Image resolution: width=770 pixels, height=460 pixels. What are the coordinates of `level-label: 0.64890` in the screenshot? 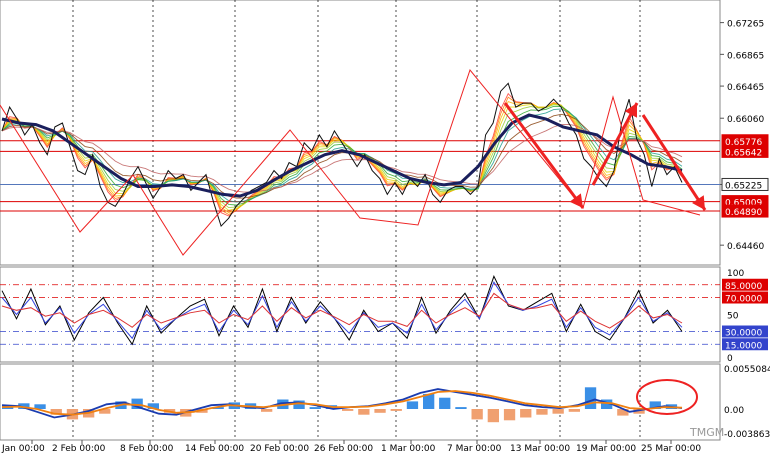 It's located at (743, 213).